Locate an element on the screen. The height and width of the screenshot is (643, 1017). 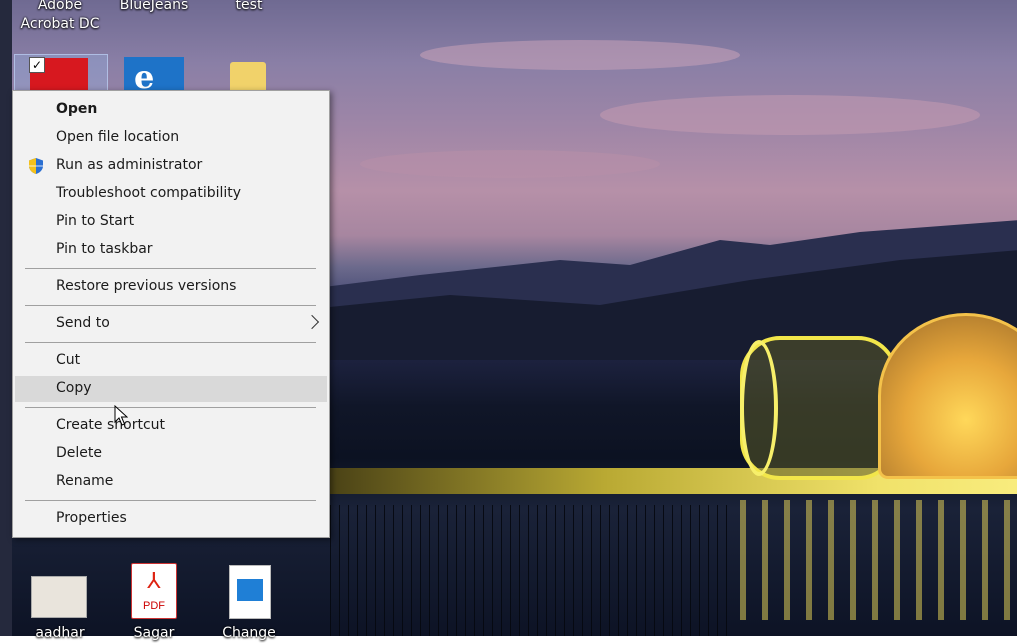
menu-item-label: Cut is located at coordinates (68, 360).